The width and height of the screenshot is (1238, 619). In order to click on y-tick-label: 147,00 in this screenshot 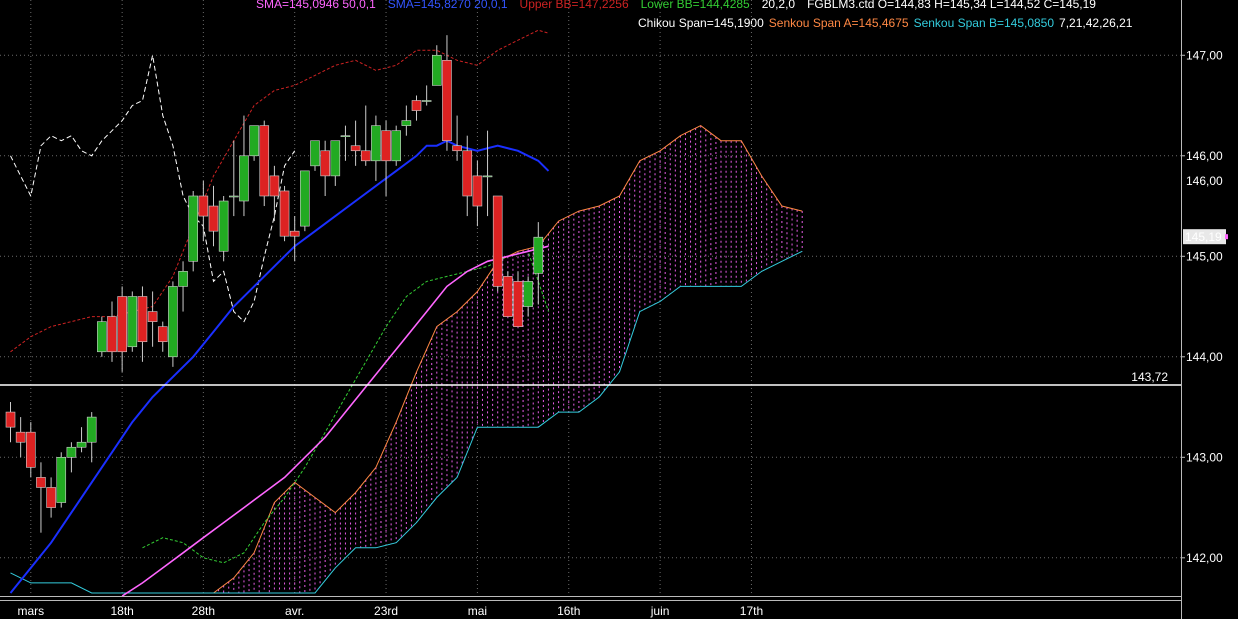, I will do `click(1204, 55)`.